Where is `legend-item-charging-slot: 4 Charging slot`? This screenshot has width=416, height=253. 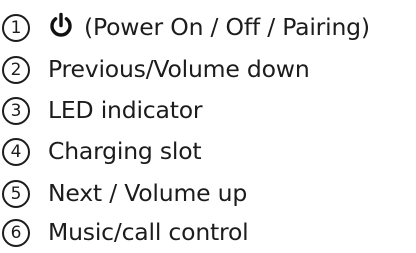 legend-item-charging-slot: 4 Charging slot is located at coordinates (102, 152).